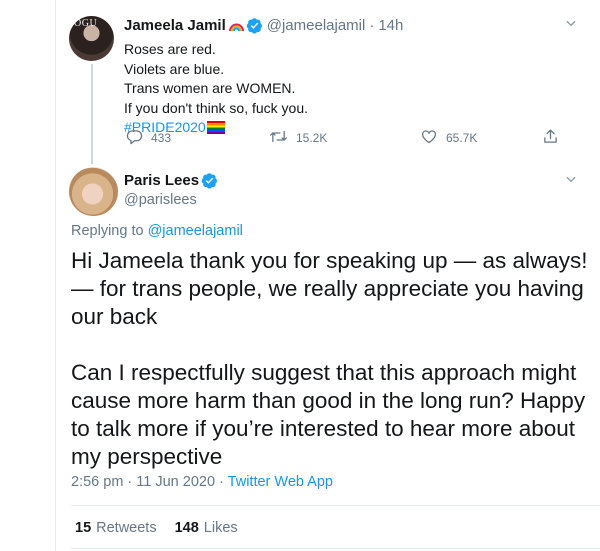 The height and width of the screenshot is (551, 600). I want to click on tweet-line: If you don't think so, fuck you., so click(216, 107).